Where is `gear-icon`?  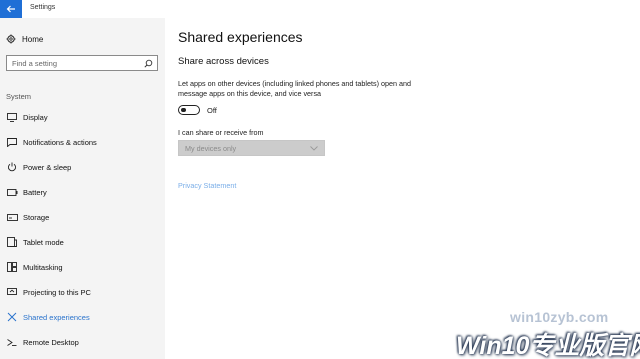
gear-icon is located at coordinates (11, 39).